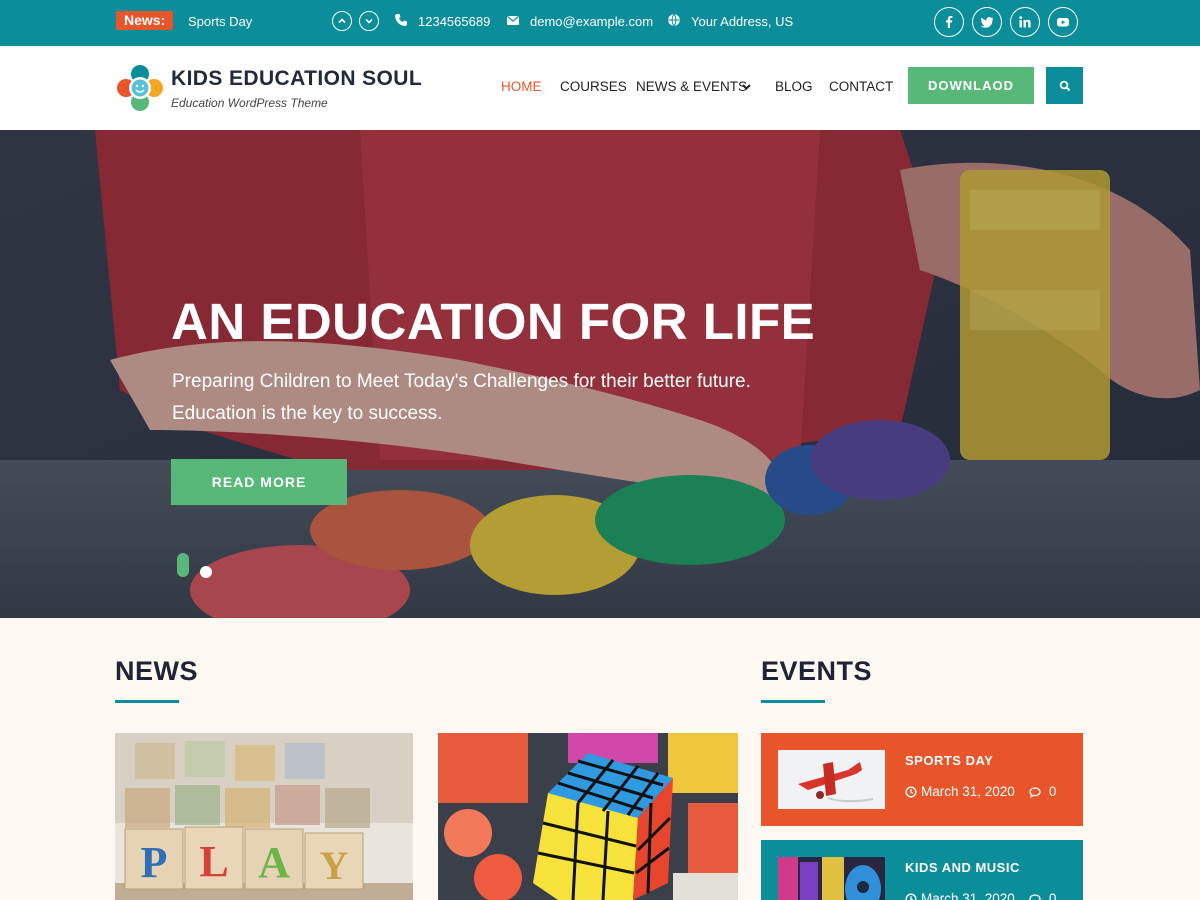 The height and width of the screenshot is (900, 1200). Describe the element at coordinates (521, 86) in the screenshot. I see `nav-home: HOME` at that location.